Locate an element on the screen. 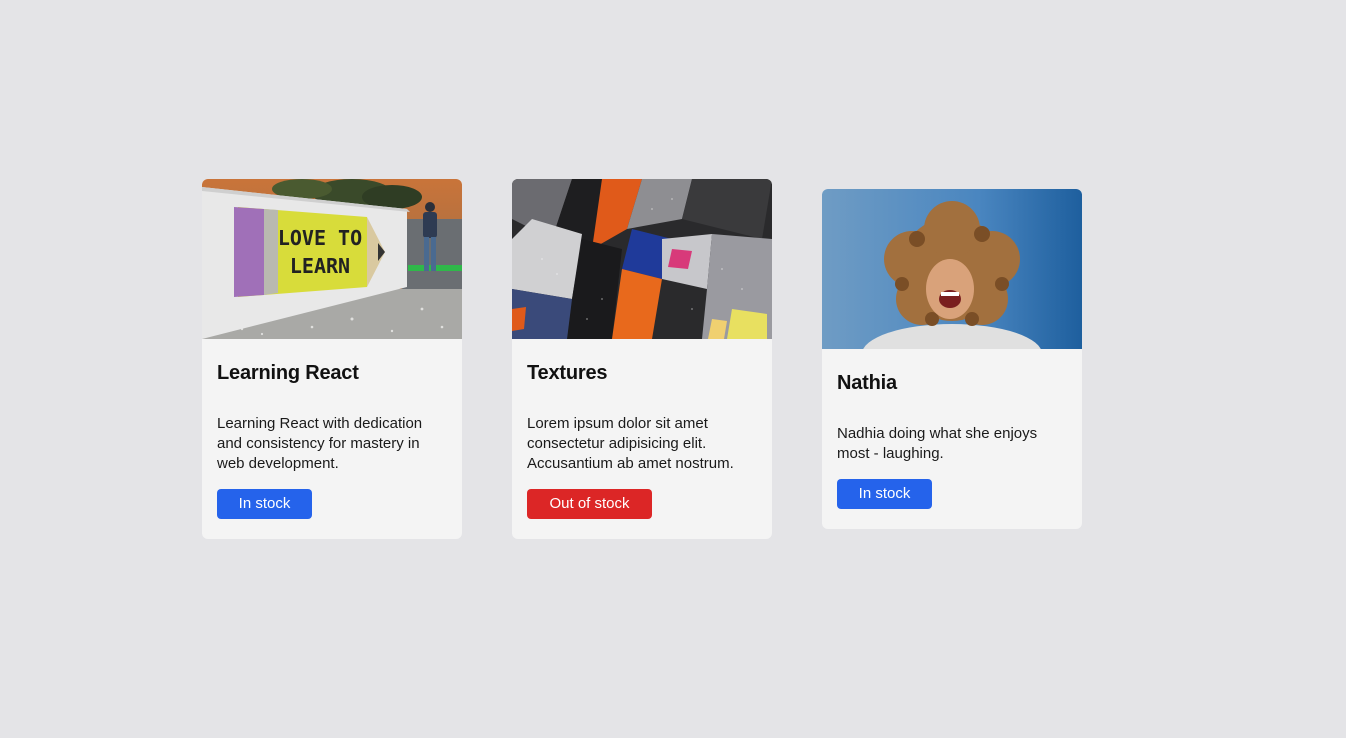 This screenshot has width=1346, height=738. svg-text: LOVE TO is located at coordinates (320, 238).